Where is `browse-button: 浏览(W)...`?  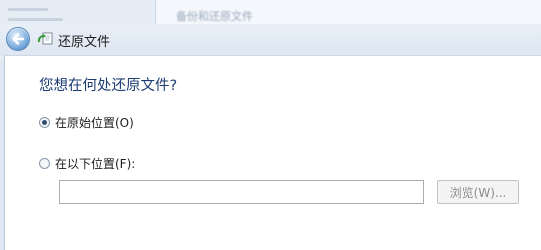 browse-button: 浏览(W)... is located at coordinates (478, 192).